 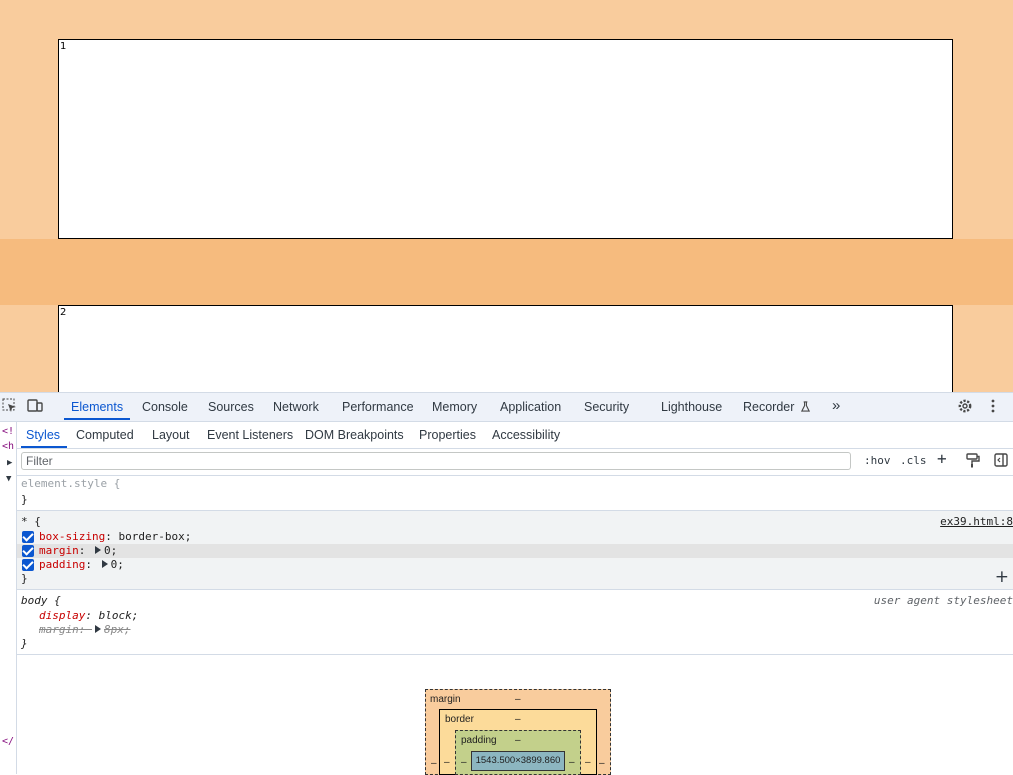 I want to click on subtab-layout: Layout, so click(x=171, y=435).